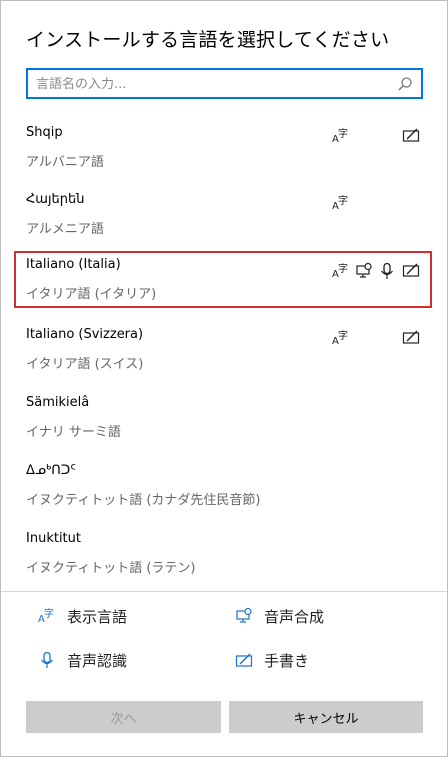  Describe the element at coordinates (224, 591) in the screenshot. I see `legend-divider` at that location.